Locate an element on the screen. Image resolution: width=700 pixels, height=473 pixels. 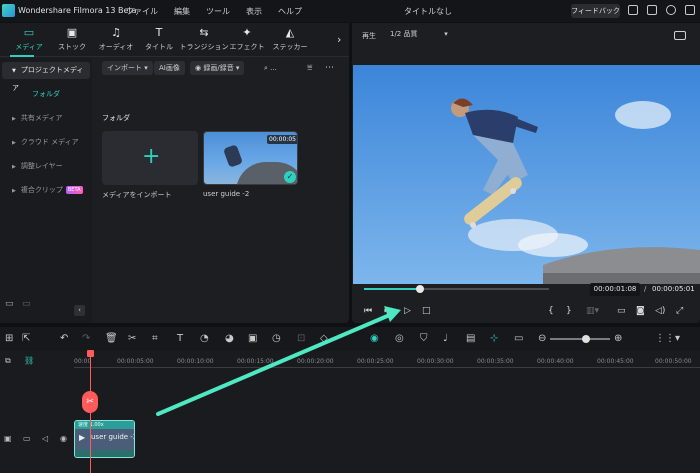
snap-icon: ◎ is located at coordinates (399, 338).